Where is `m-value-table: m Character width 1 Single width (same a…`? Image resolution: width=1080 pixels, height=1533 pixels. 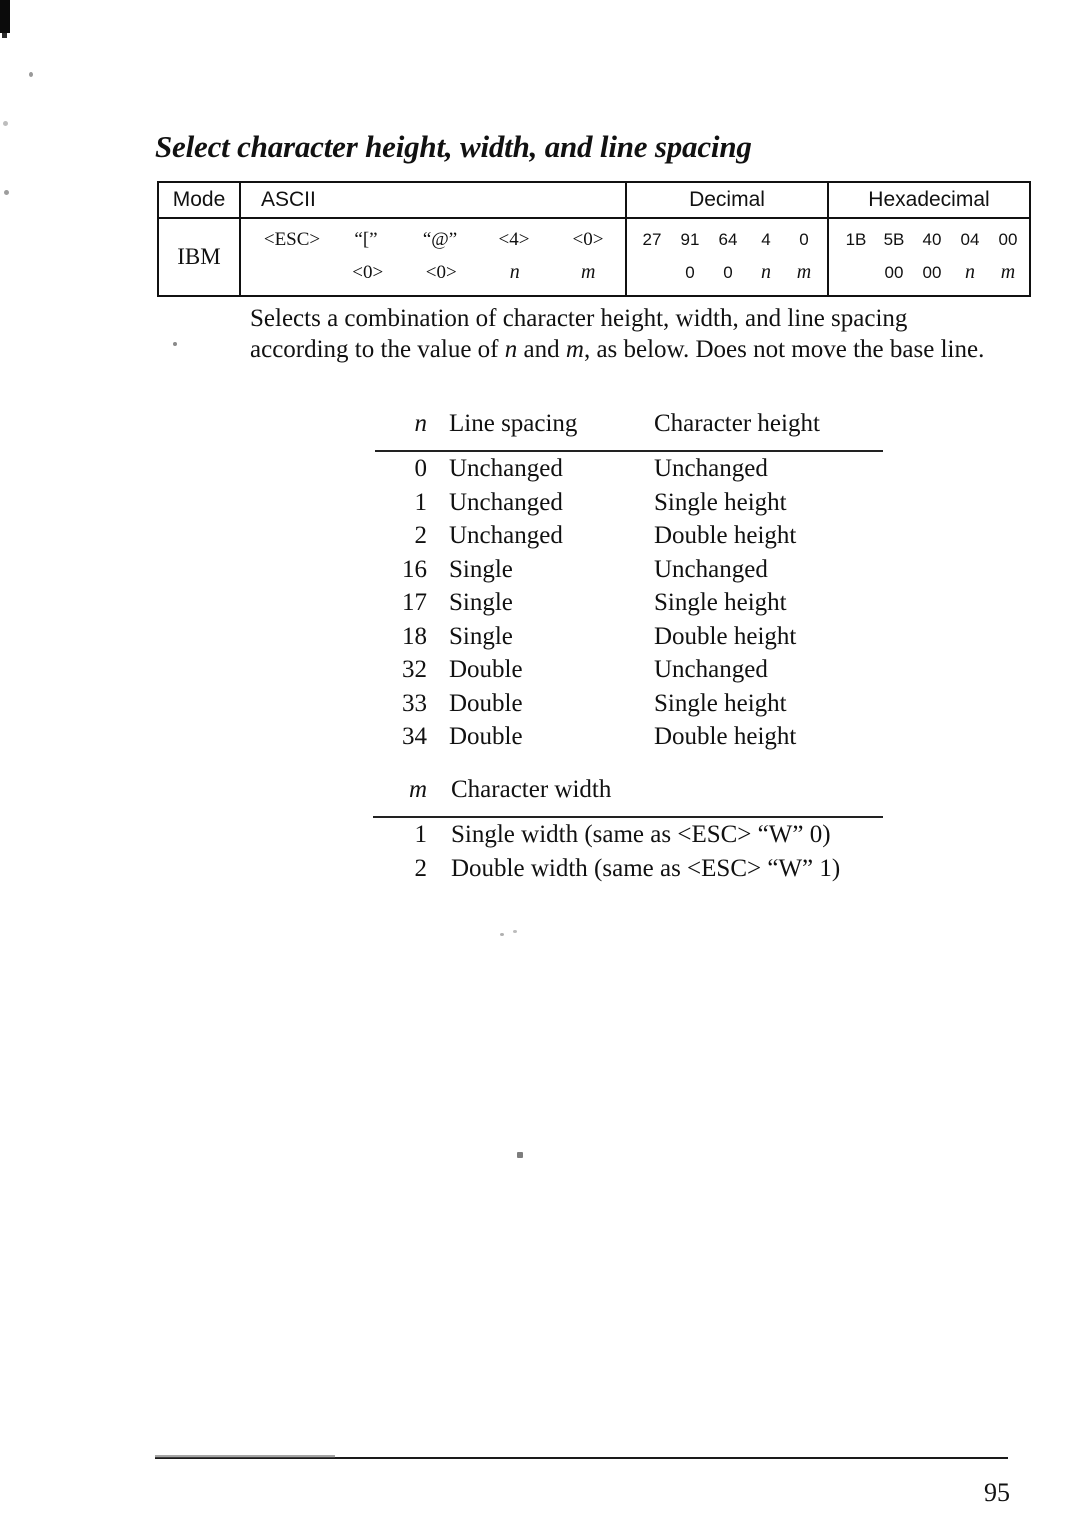
m-value-table: m Character width 1 Single width (same a… is located at coordinates (628, 832).